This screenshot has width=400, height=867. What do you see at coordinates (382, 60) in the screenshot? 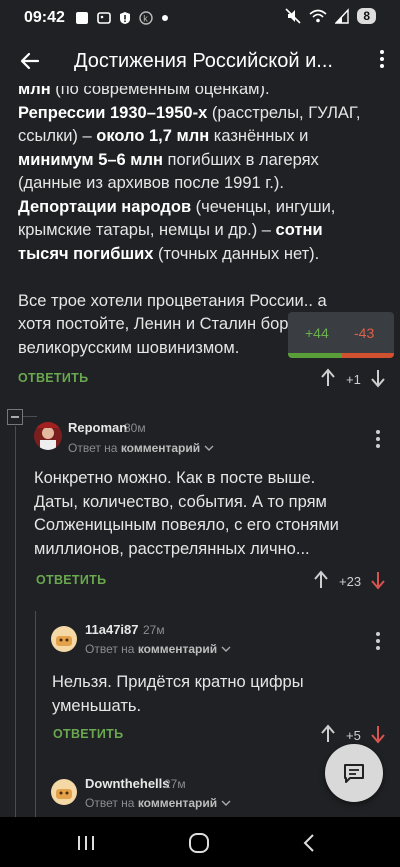
I see `overflow-menu-icon` at bounding box center [382, 60].